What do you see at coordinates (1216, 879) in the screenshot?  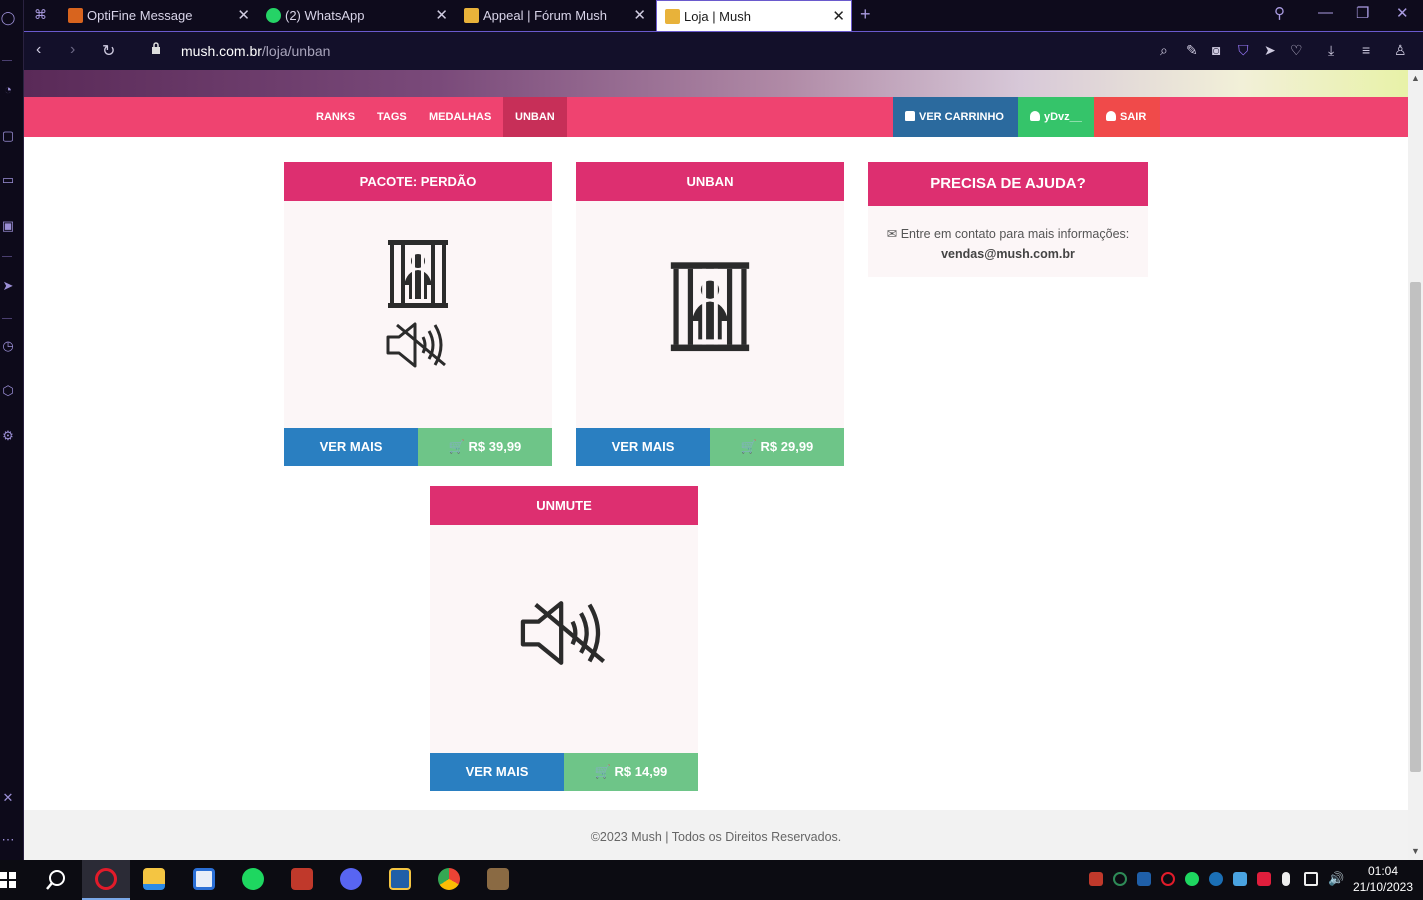 I see `steam-tray-icon` at bounding box center [1216, 879].